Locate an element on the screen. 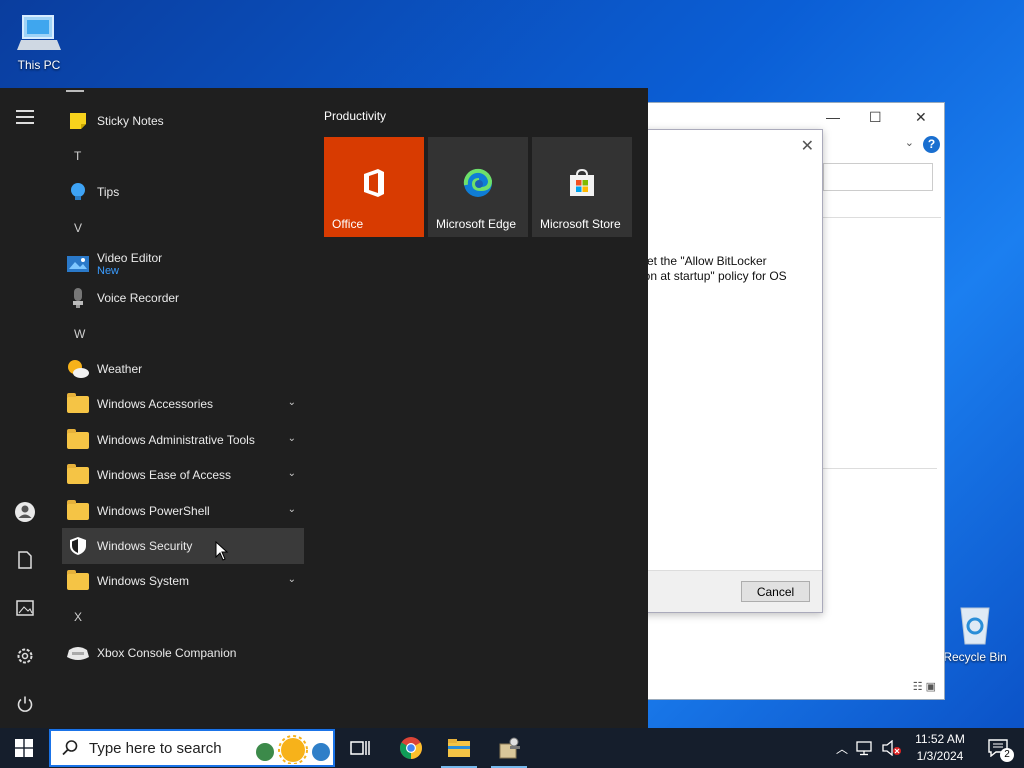 This screenshot has height=768, width=1024. power-icon is located at coordinates (25, 704).